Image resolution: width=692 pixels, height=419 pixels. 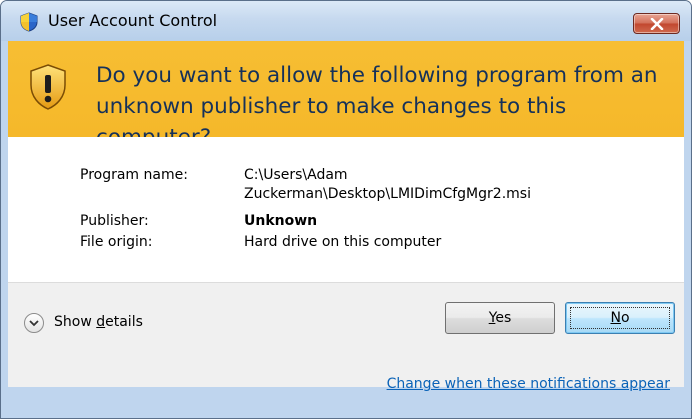 What do you see at coordinates (114, 221) in the screenshot?
I see `publisher-label: Publisher:` at bounding box center [114, 221].